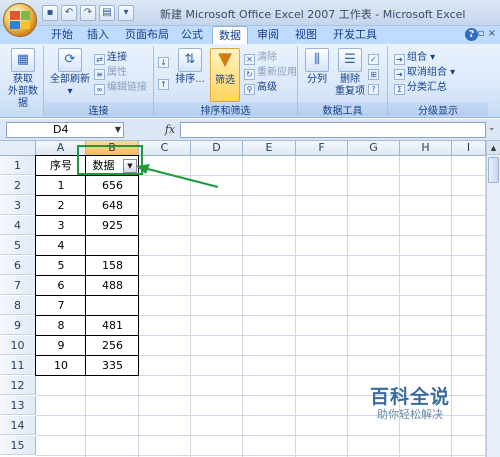  I want to click on quick-access-toolbar: ▪ ↶ ↷ ▤ ▾, so click(88, 13).